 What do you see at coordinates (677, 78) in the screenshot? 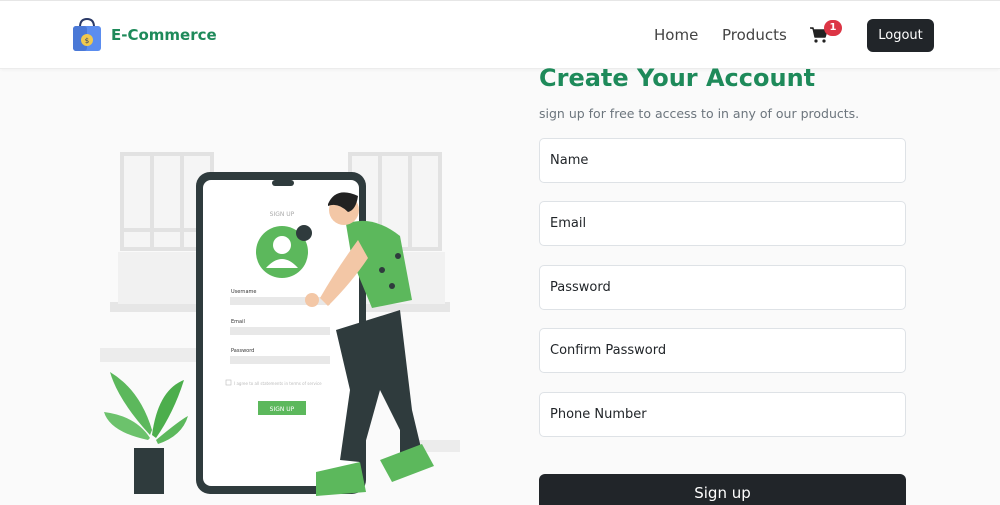
I see `page-title: Create Your Account` at bounding box center [677, 78].